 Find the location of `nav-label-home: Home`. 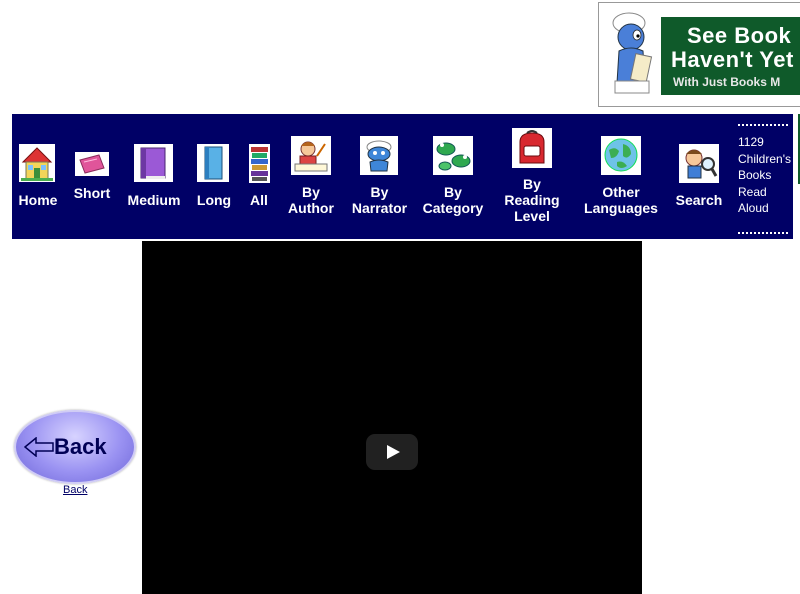

nav-label-home: Home is located at coordinates (38, 200).